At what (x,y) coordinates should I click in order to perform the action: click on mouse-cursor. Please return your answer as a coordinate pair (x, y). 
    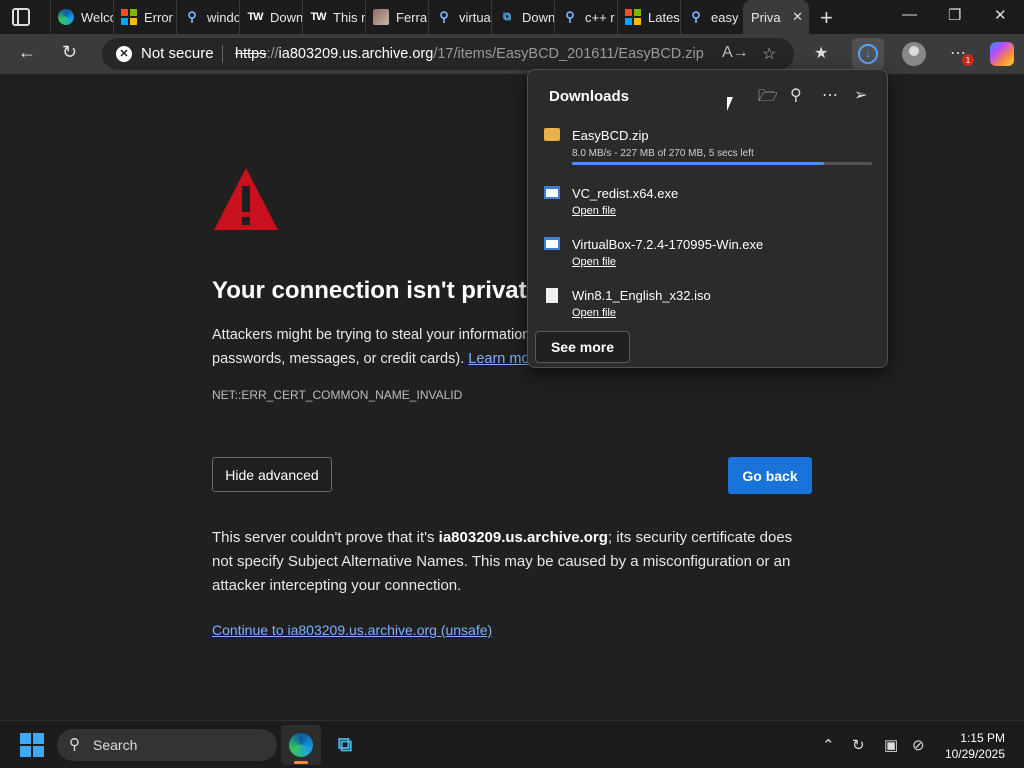
    Looking at the image, I should click on (730, 104).